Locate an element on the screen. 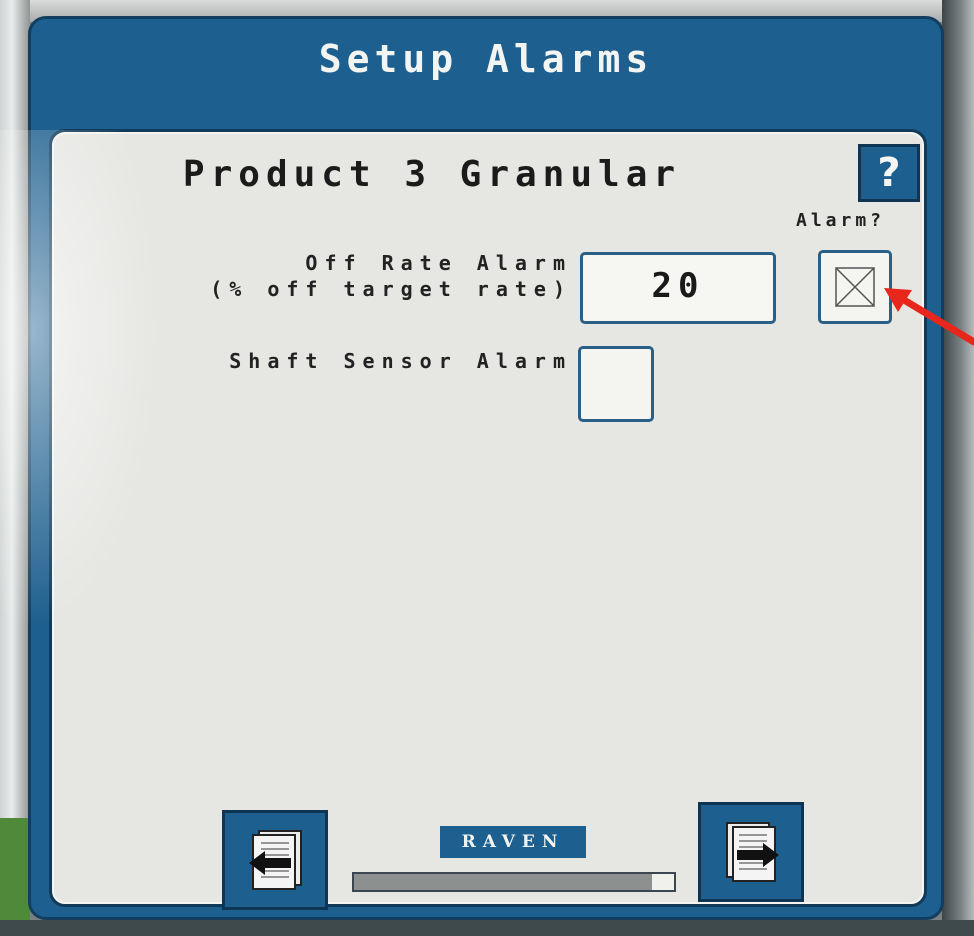 The width and height of the screenshot is (974, 936). help-icon: ? is located at coordinates (889, 173).